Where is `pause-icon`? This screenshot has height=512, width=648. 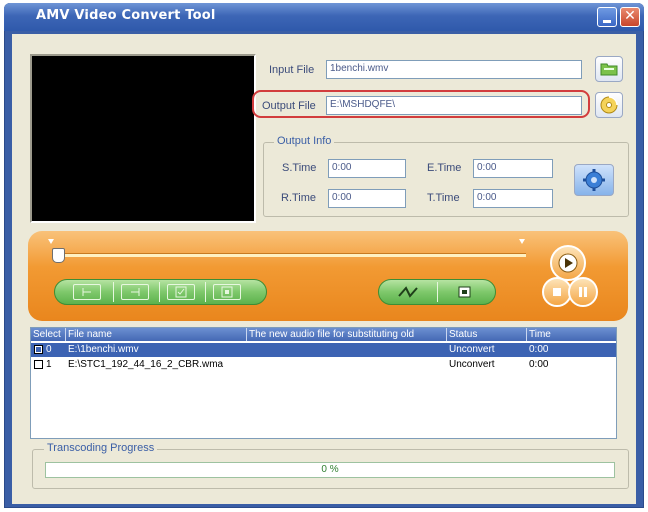 pause-icon is located at coordinates (583, 292).